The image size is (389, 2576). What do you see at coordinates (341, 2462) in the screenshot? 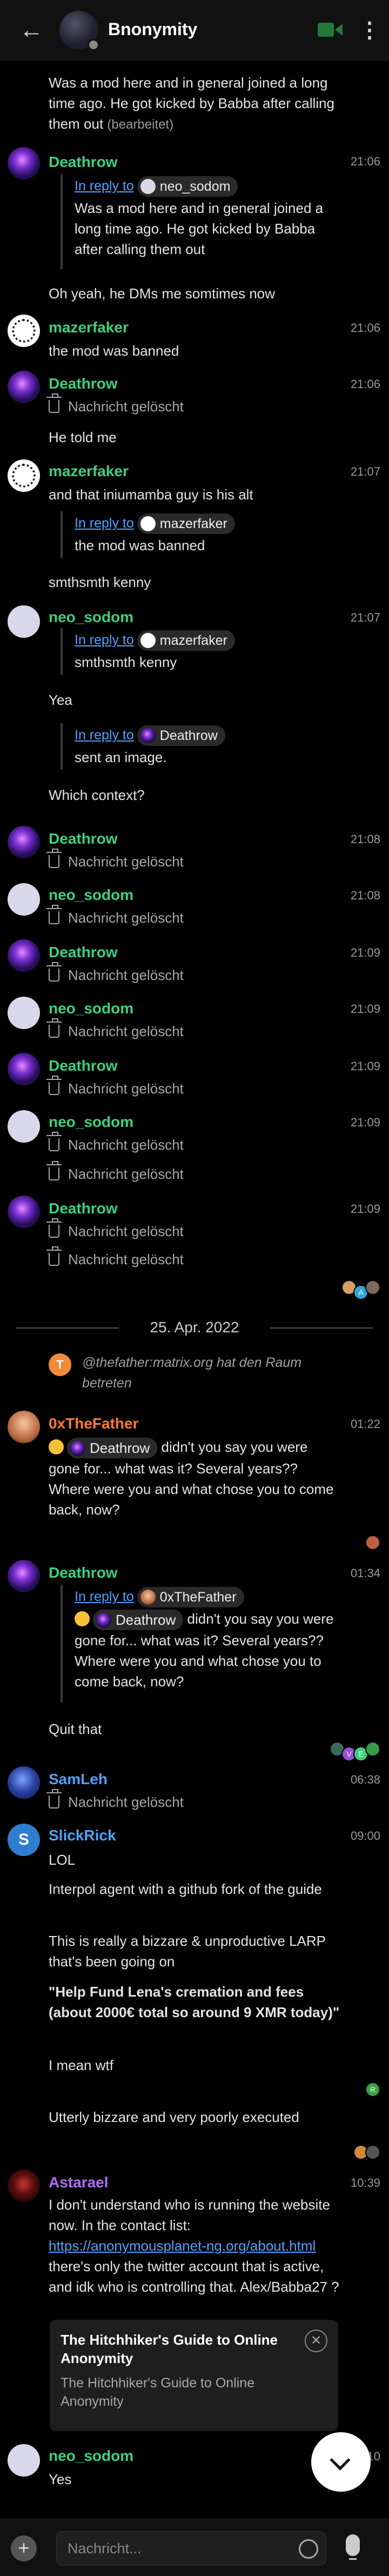
I see `scroll-to-bottom-button` at bounding box center [341, 2462].